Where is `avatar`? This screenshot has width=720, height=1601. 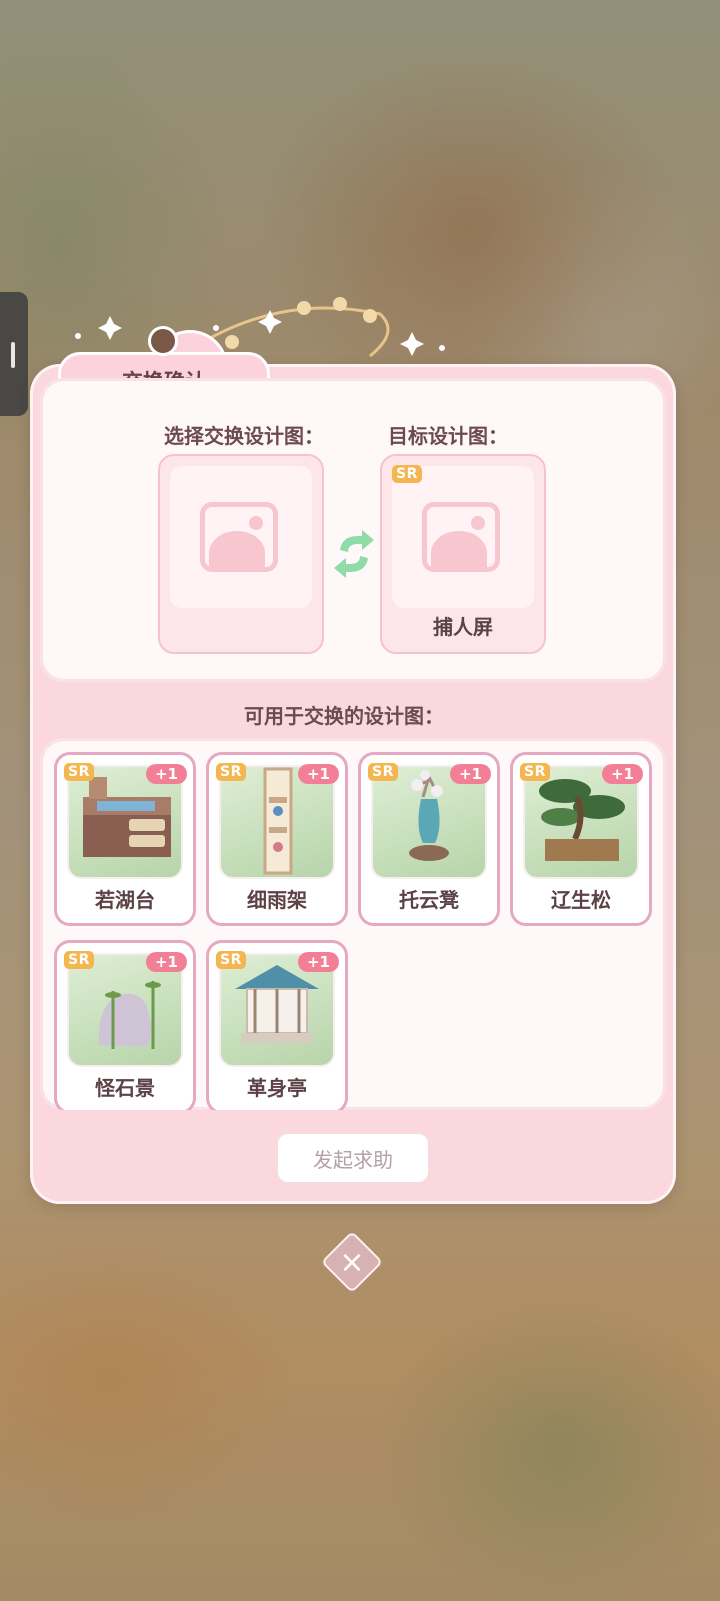 avatar is located at coordinates (163, 341).